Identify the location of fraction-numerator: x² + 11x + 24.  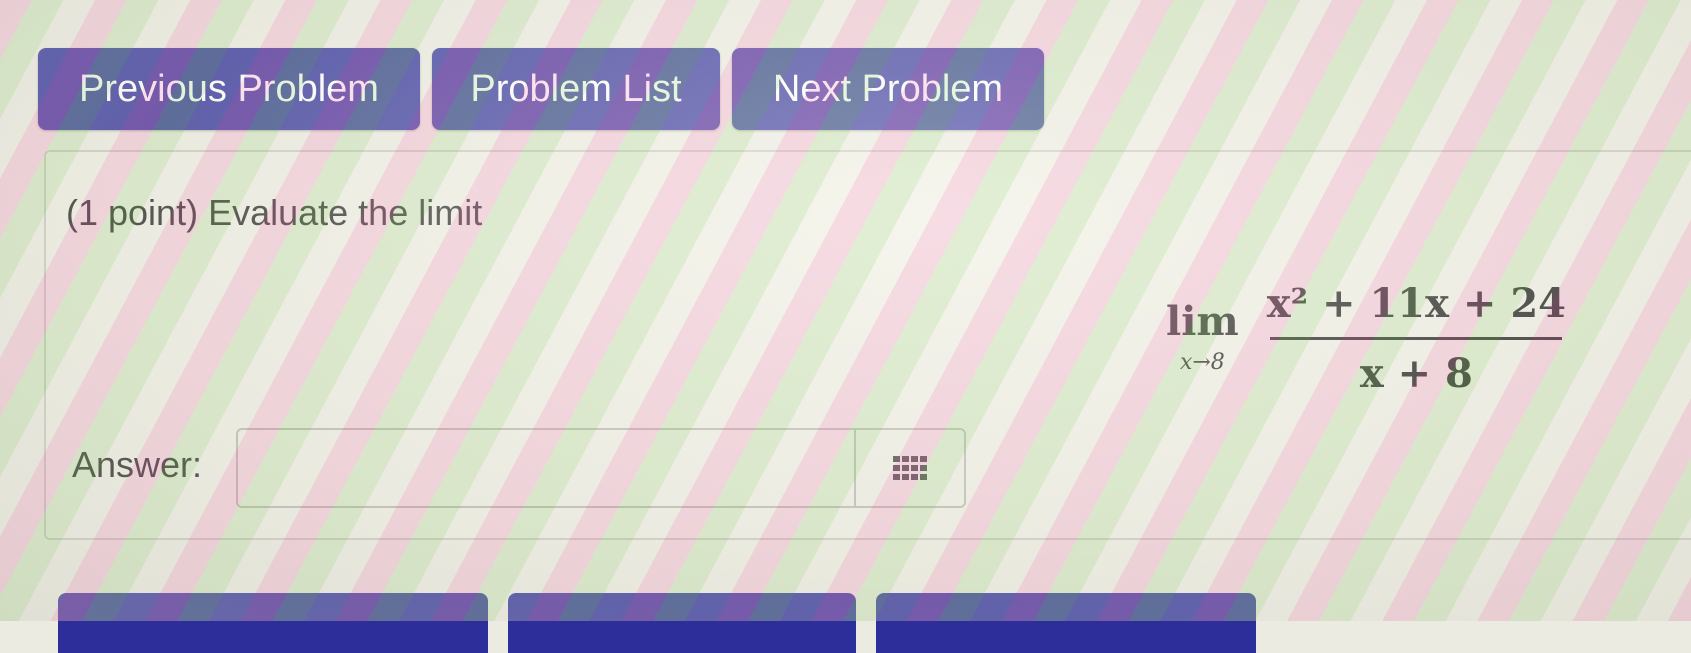
(1416, 303).